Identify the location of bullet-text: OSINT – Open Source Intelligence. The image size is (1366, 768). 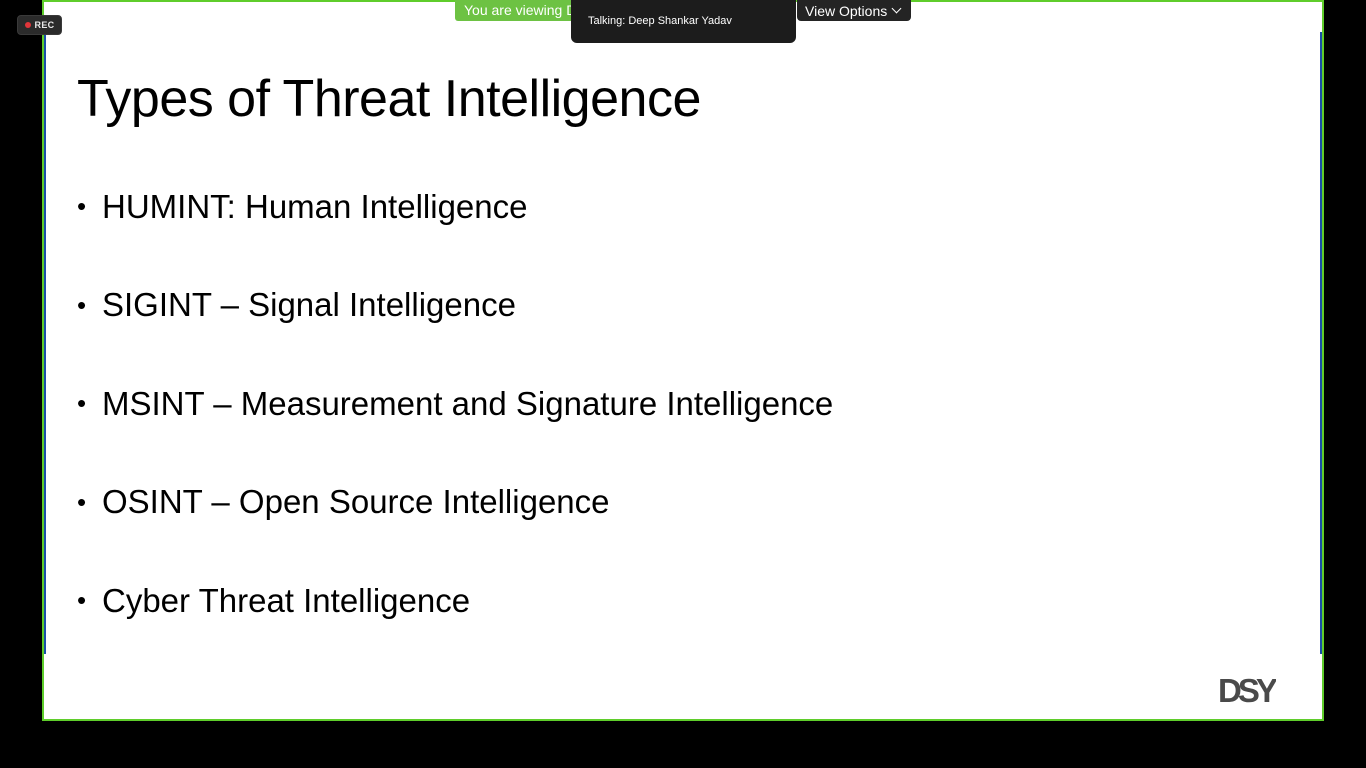
(356, 501).